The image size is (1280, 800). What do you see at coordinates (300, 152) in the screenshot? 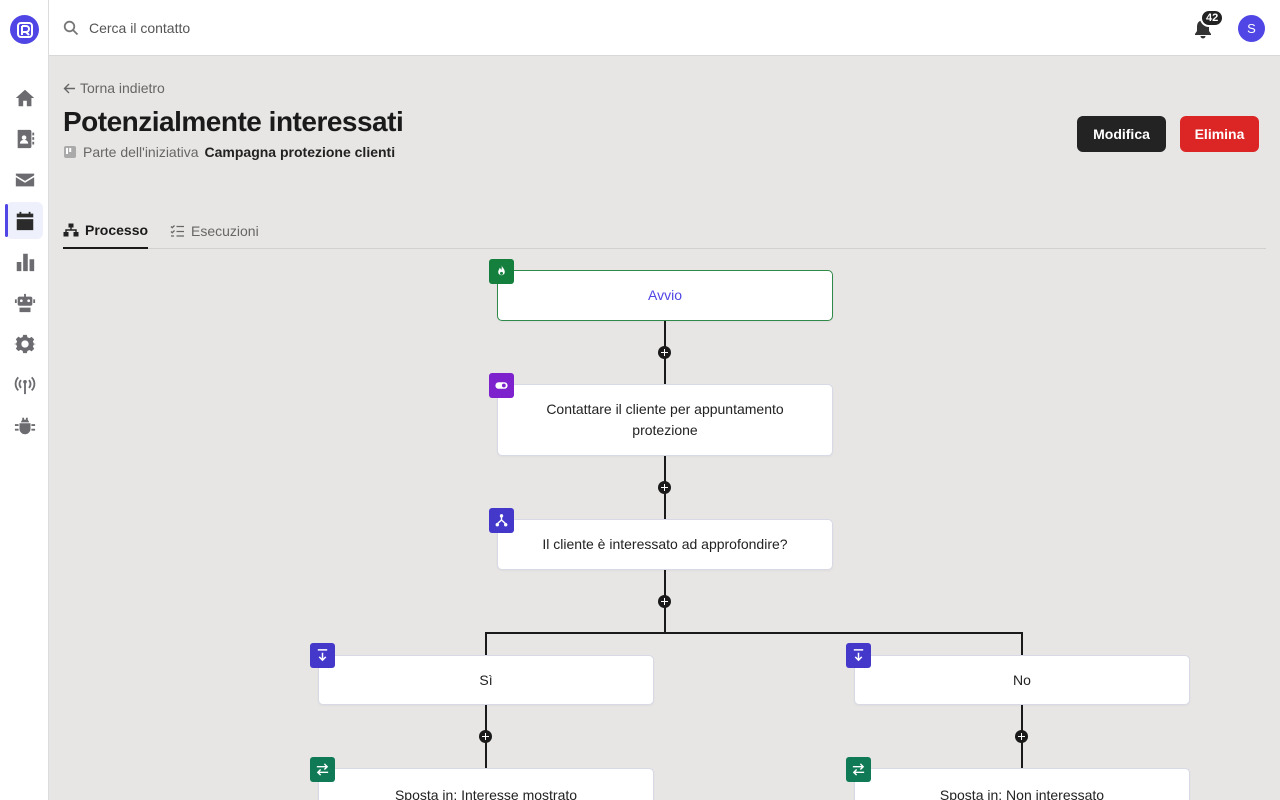
I see `initiative-link: Campagna protezione clienti` at bounding box center [300, 152].